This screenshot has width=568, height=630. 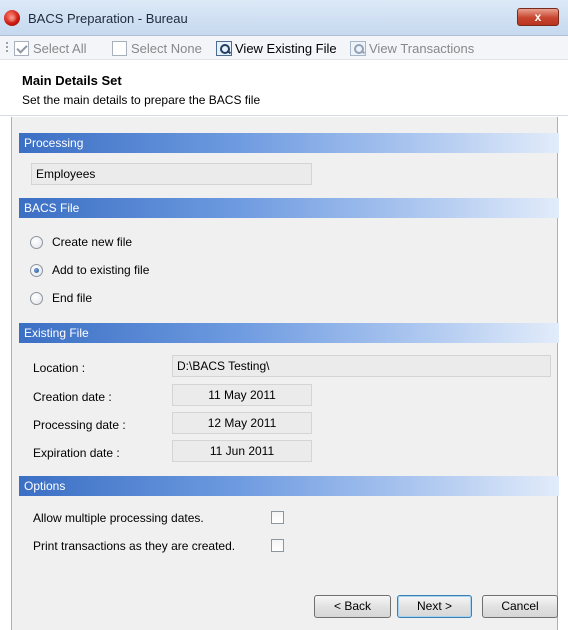 I want to click on processing-date-label: Processing date :, so click(x=79, y=425).